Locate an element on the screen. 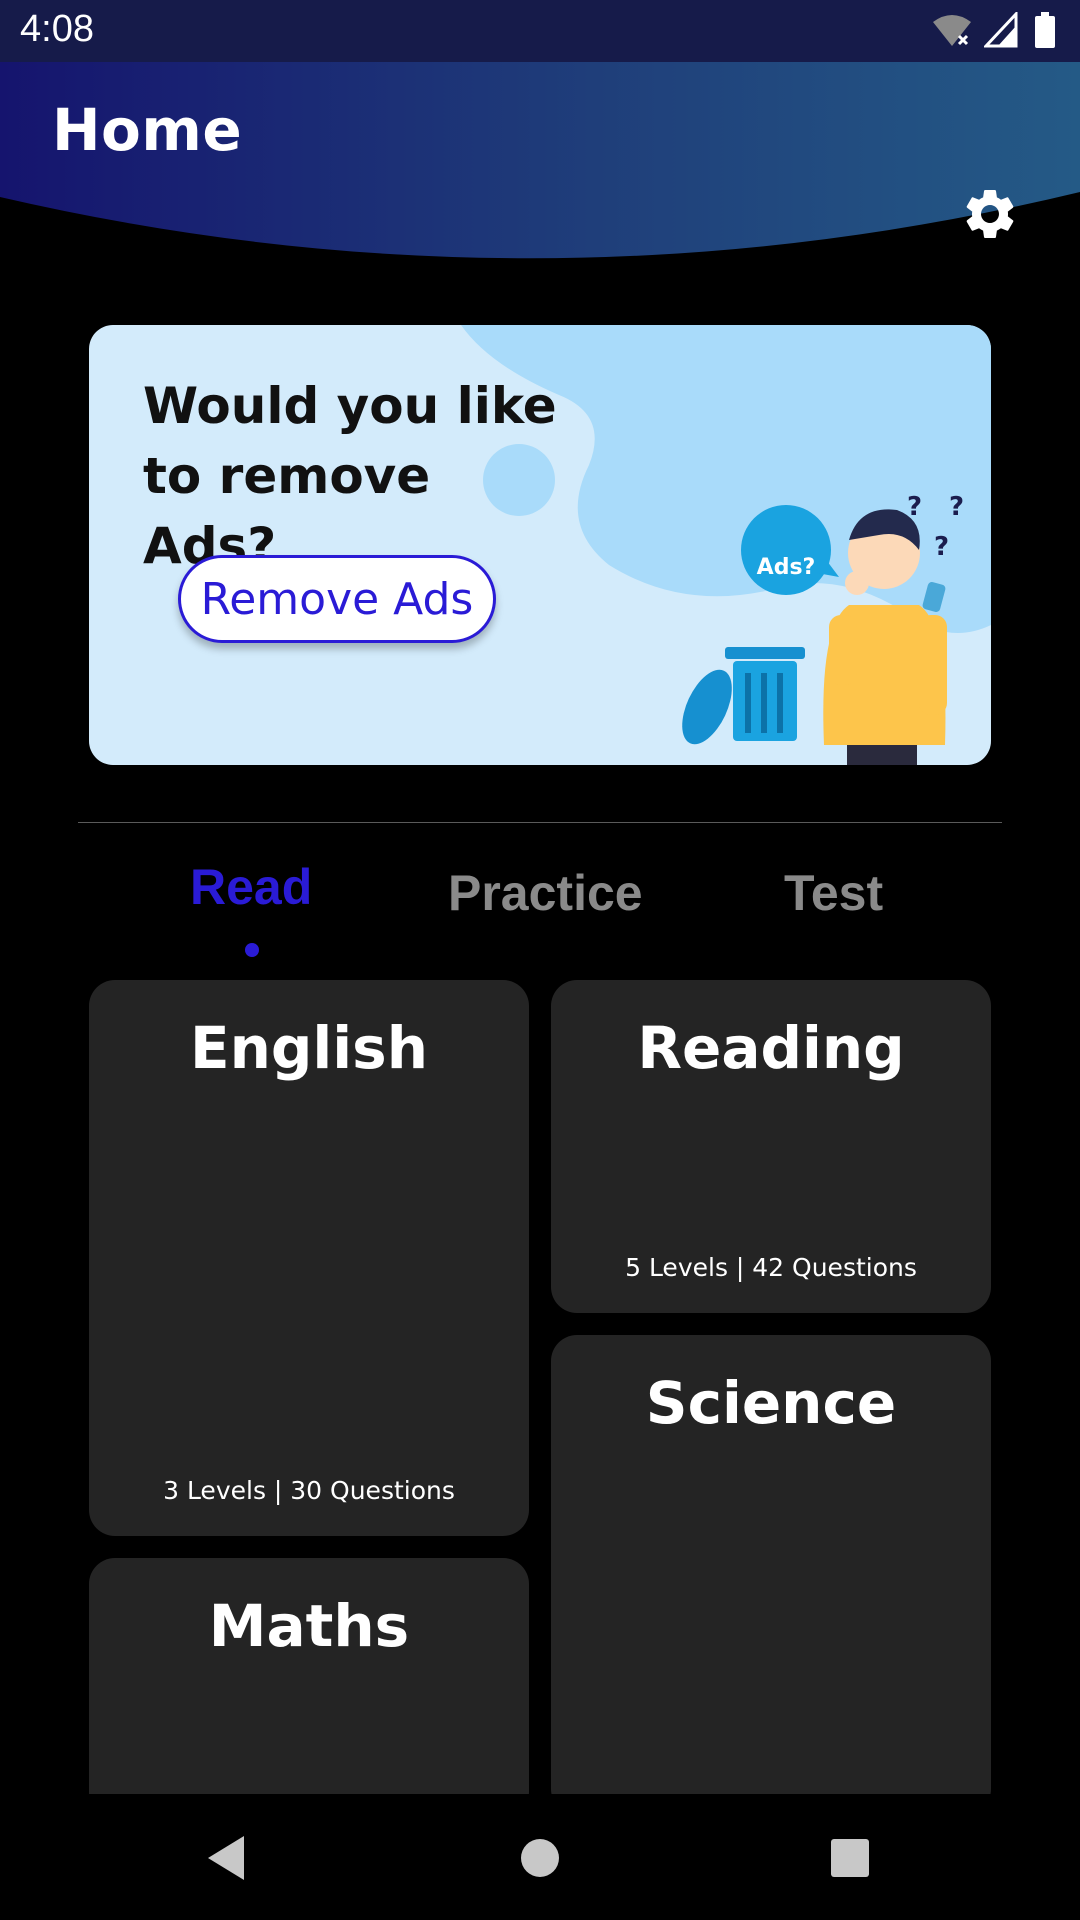 The image size is (1080, 1920). battery-icon is located at coordinates (1045, 30).